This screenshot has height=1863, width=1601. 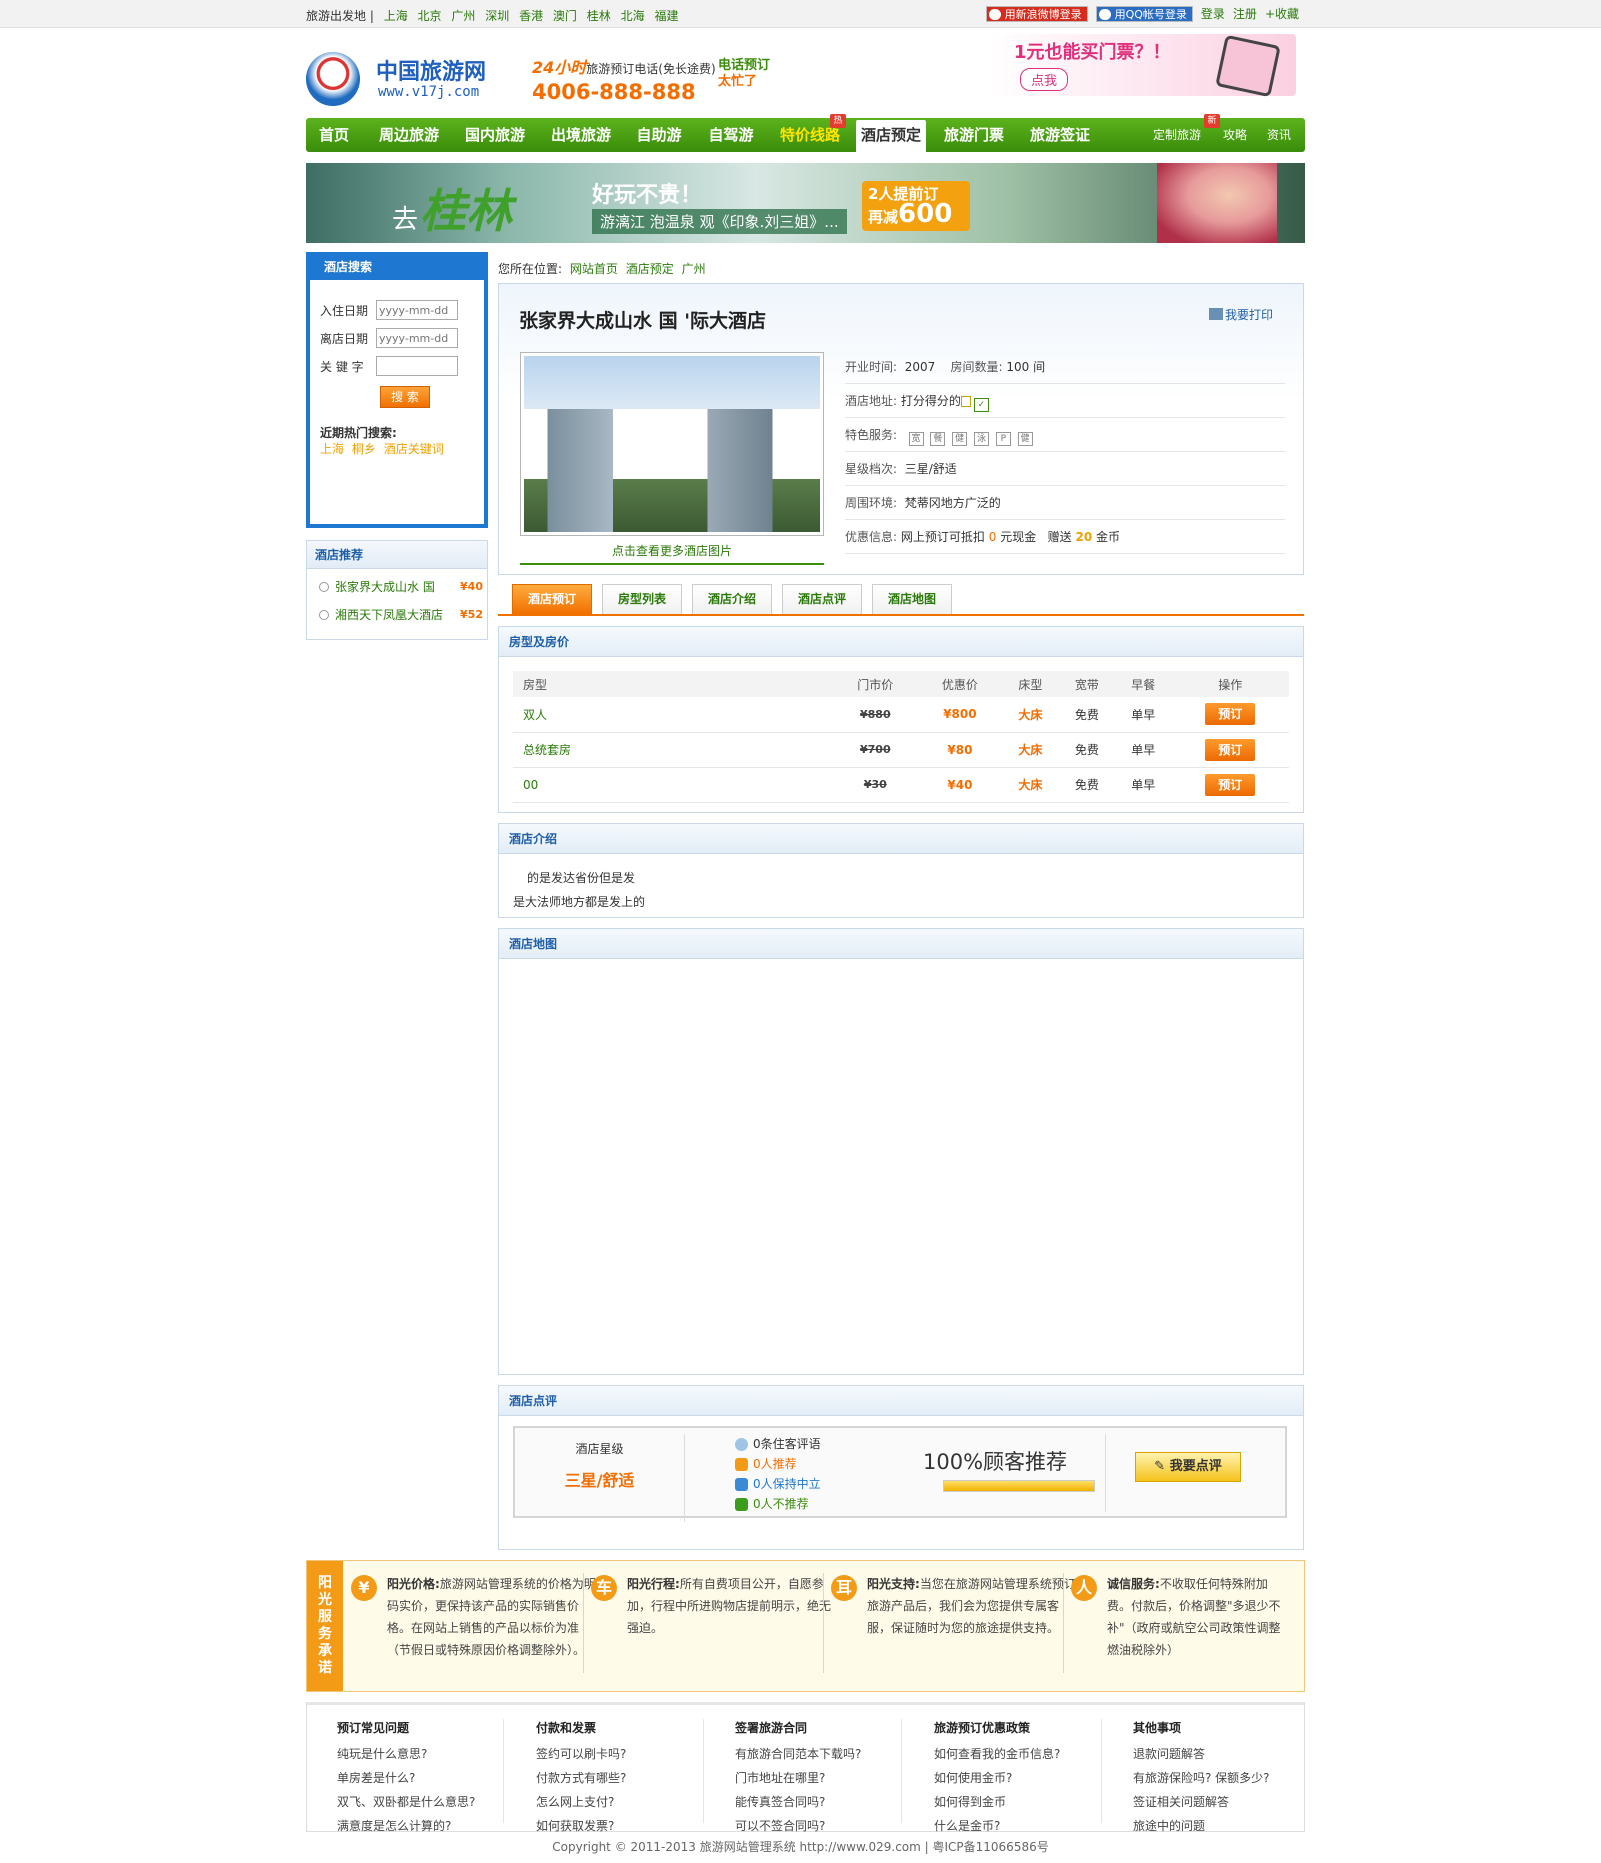 What do you see at coordinates (599, 1449) in the screenshot?
I see `star-label: 酒店星级` at bounding box center [599, 1449].